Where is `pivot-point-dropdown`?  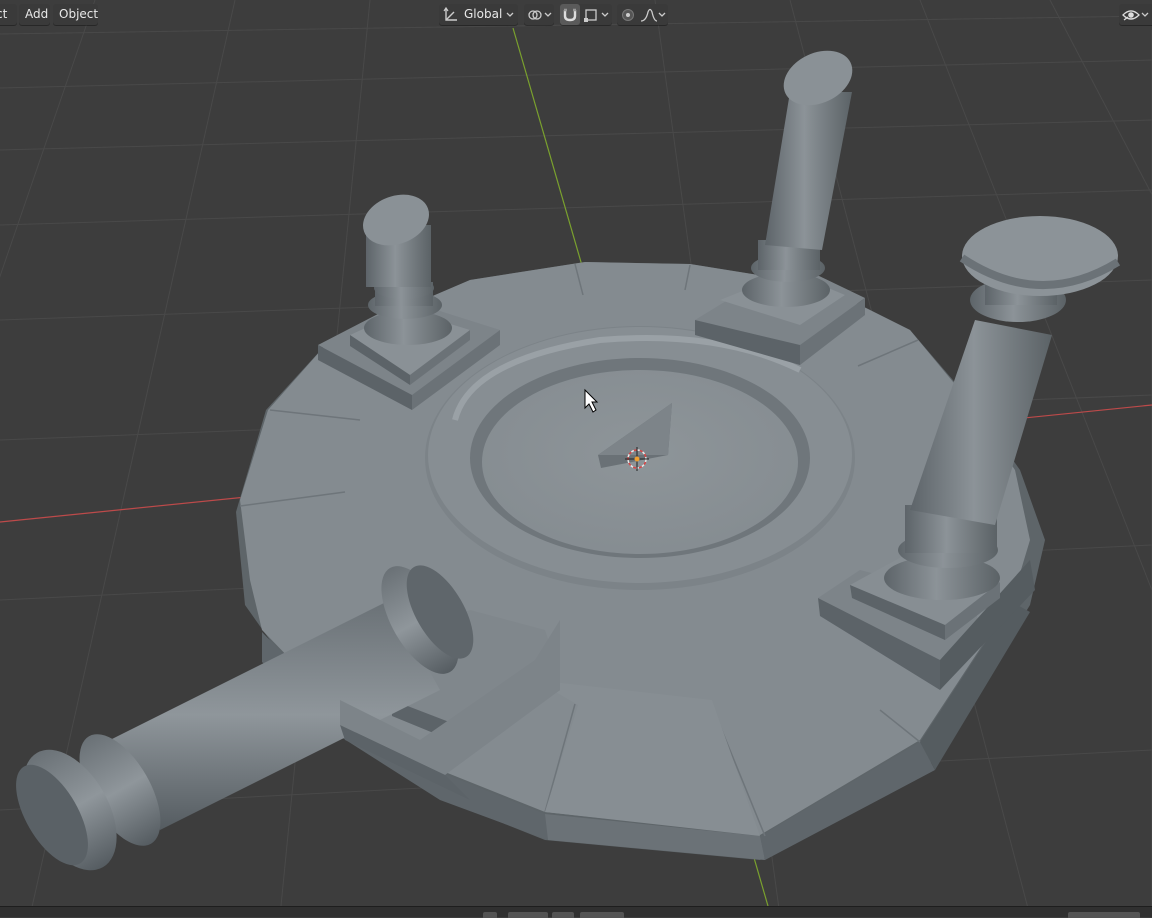
pivot-point-dropdown is located at coordinates (539, 14).